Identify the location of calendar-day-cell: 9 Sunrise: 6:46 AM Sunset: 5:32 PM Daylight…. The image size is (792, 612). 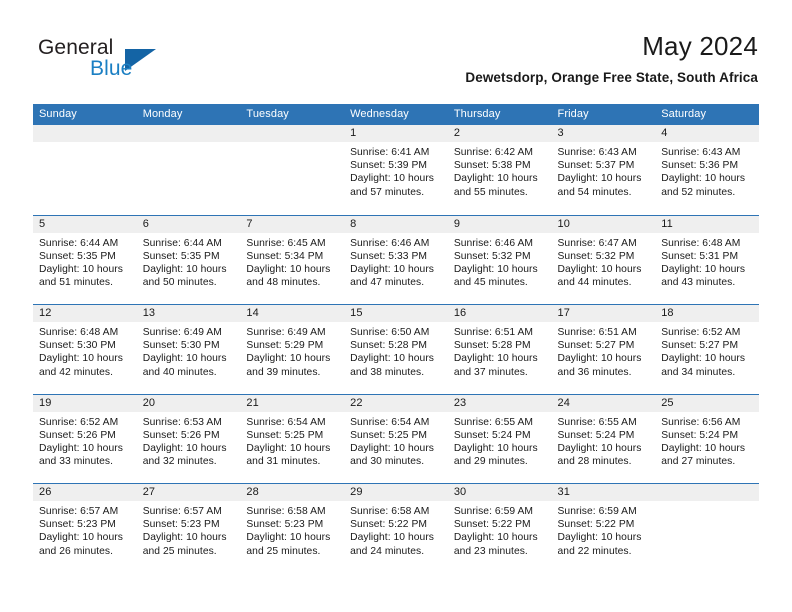
(499, 259).